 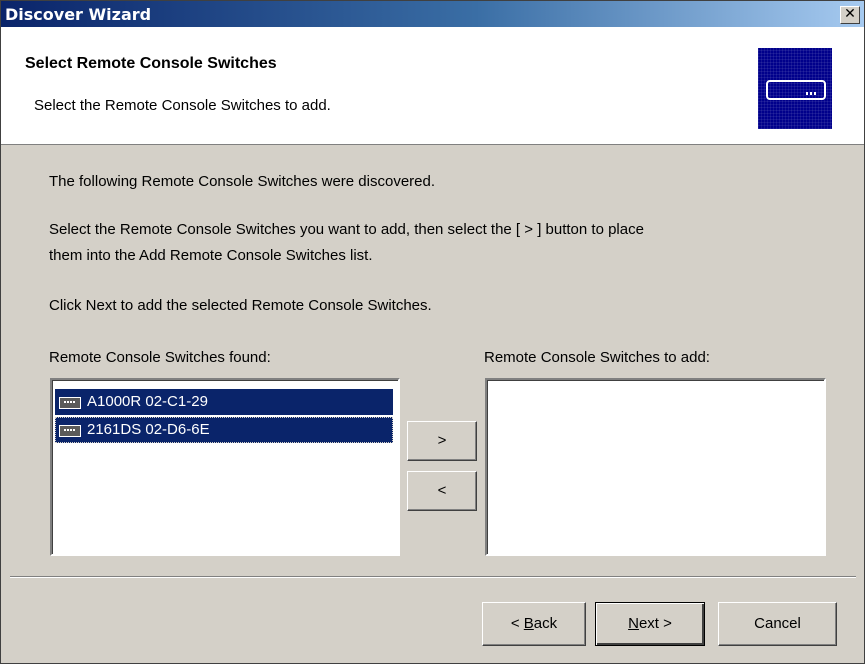 What do you see at coordinates (432, 14) in the screenshot?
I see `title-bar: Discover Wizard ✕` at bounding box center [432, 14].